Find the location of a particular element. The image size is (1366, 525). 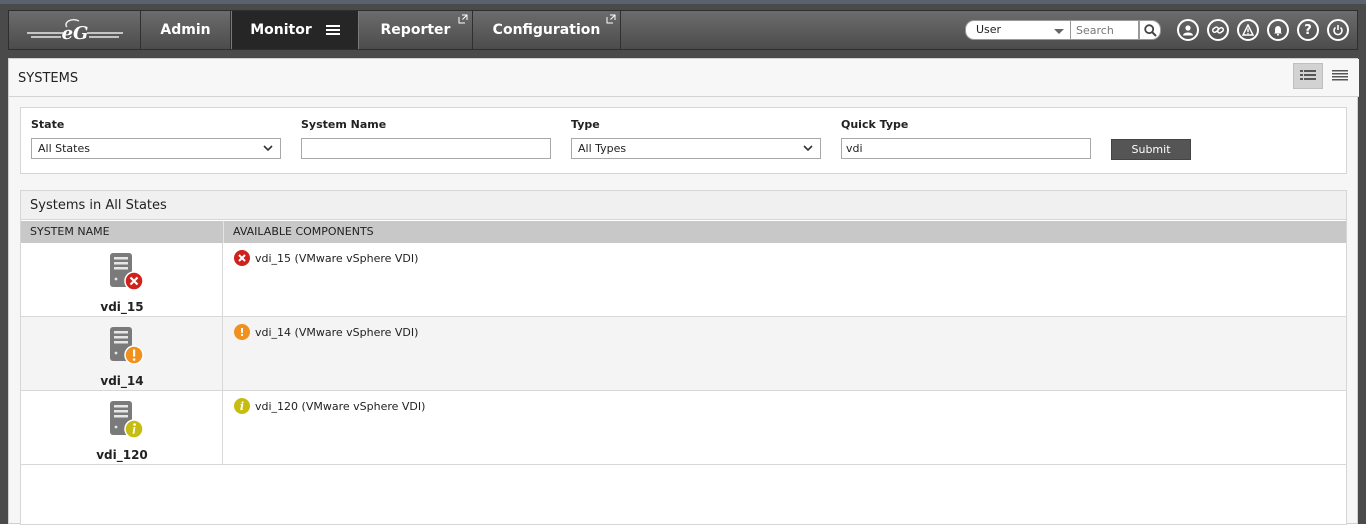

page-header: SYSTEMS is located at coordinates (684, 78).